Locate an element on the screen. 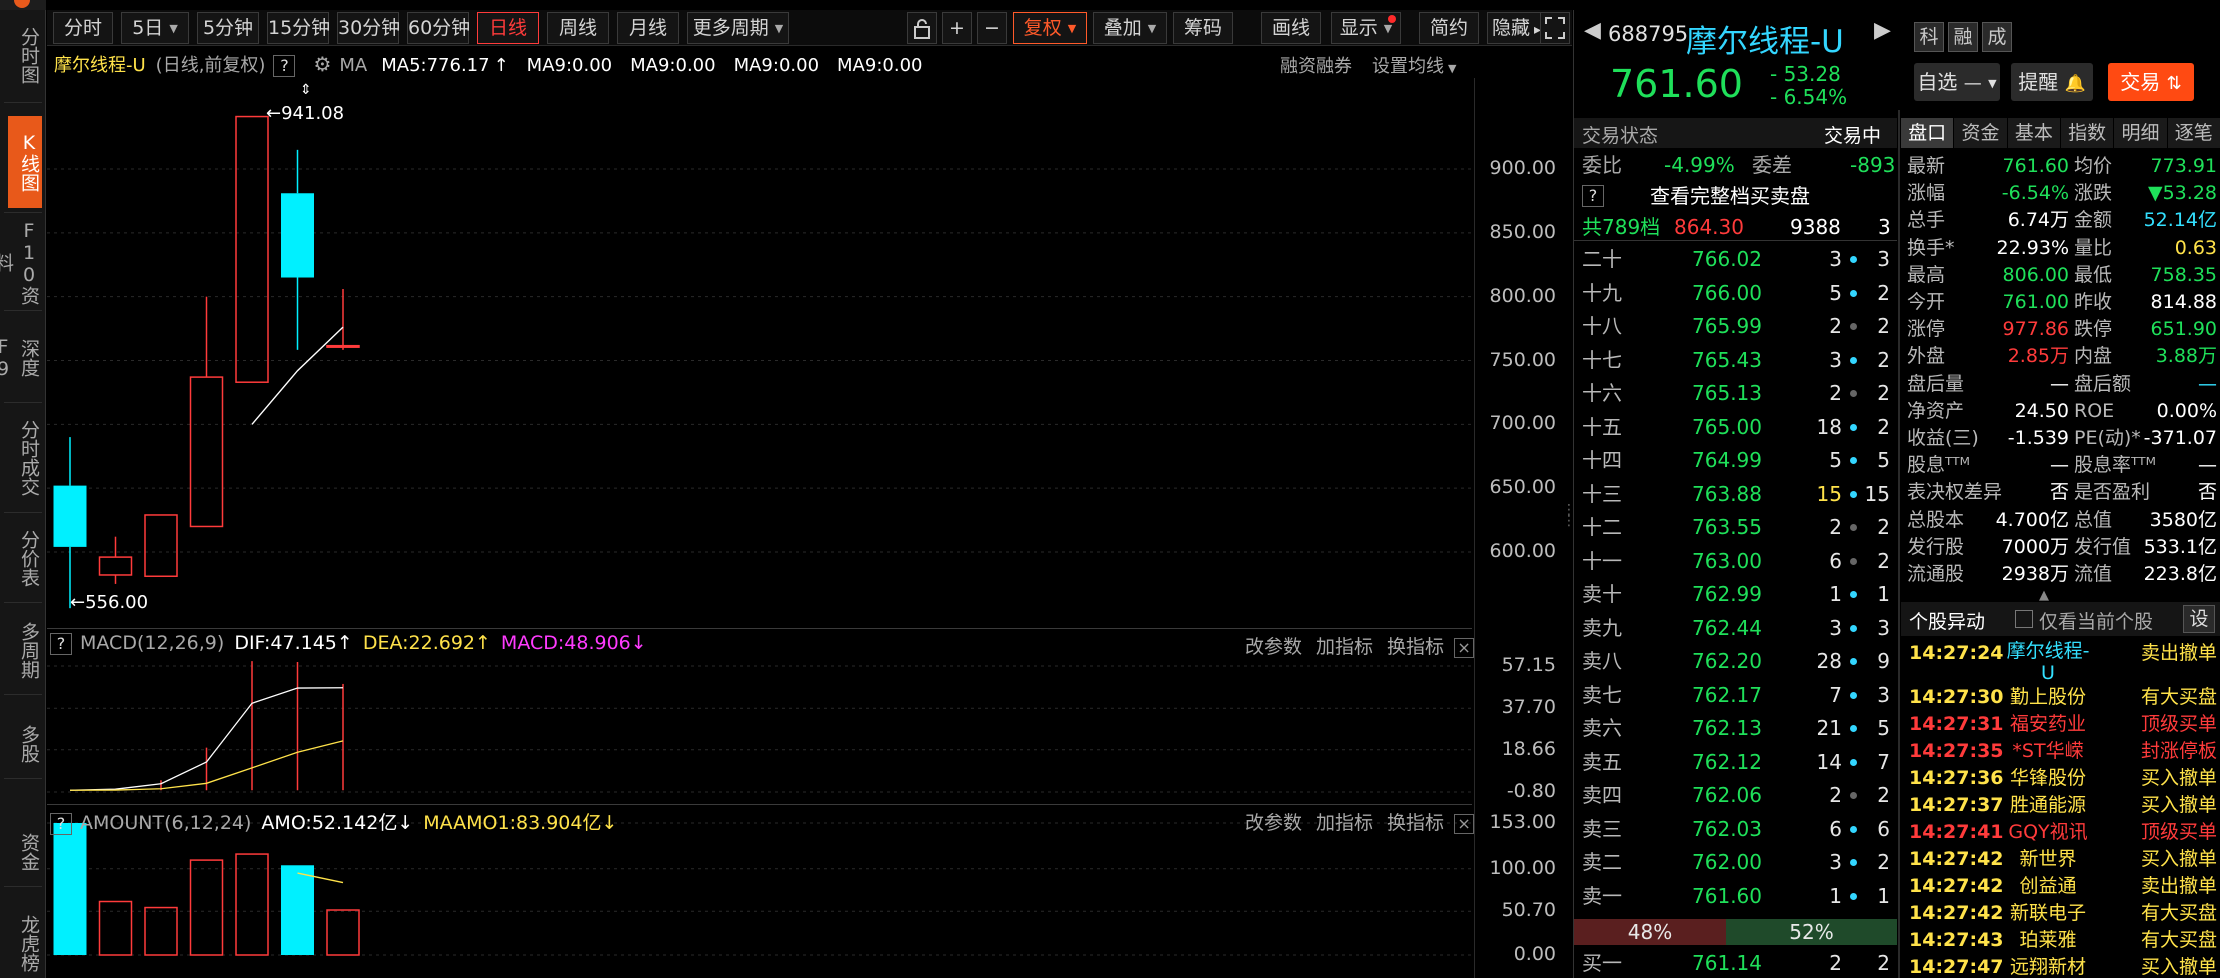 The width and height of the screenshot is (2220, 978). zoom-in-button: + is located at coordinates (957, 28).